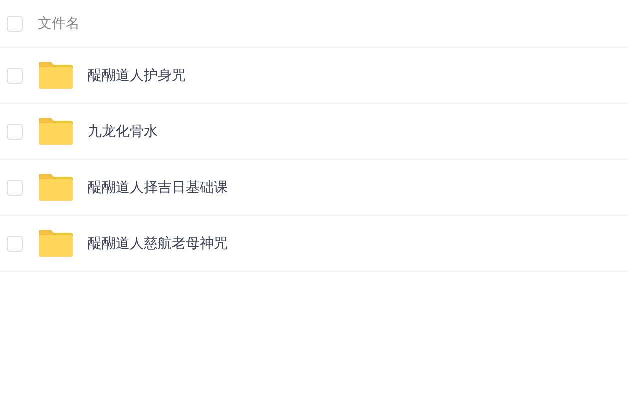  Describe the element at coordinates (15, 24) in the screenshot. I see `select-all-checkbox` at that location.